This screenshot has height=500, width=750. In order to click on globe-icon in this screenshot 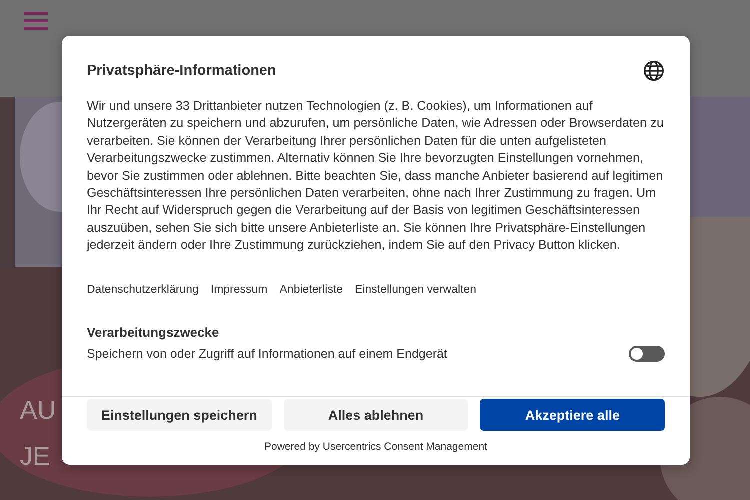, I will do `click(654, 71)`.